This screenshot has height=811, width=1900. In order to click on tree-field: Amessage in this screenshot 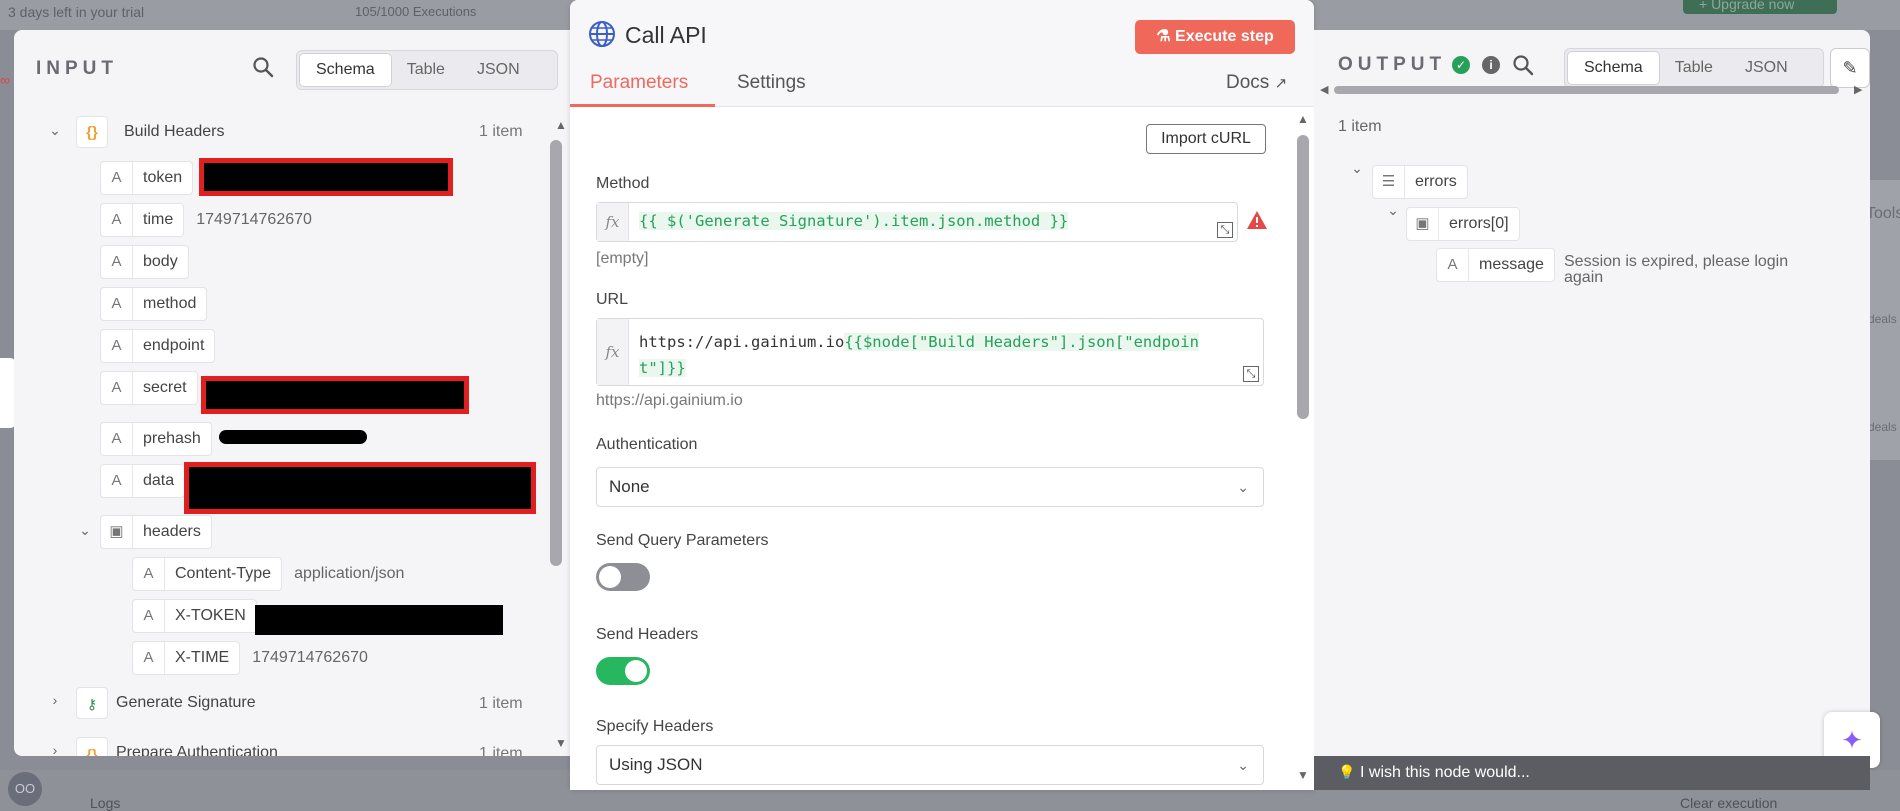, I will do `click(1495, 266)`.